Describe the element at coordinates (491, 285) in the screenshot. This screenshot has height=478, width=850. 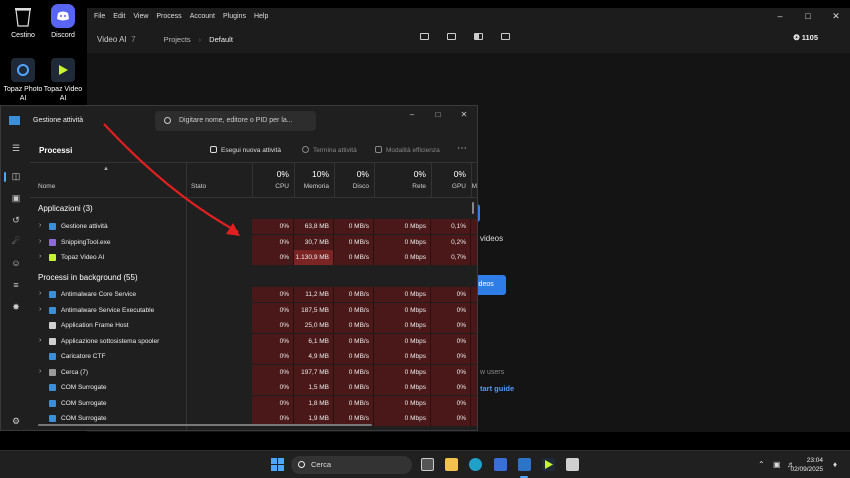
I see `browse-videos-button: ideos` at that location.